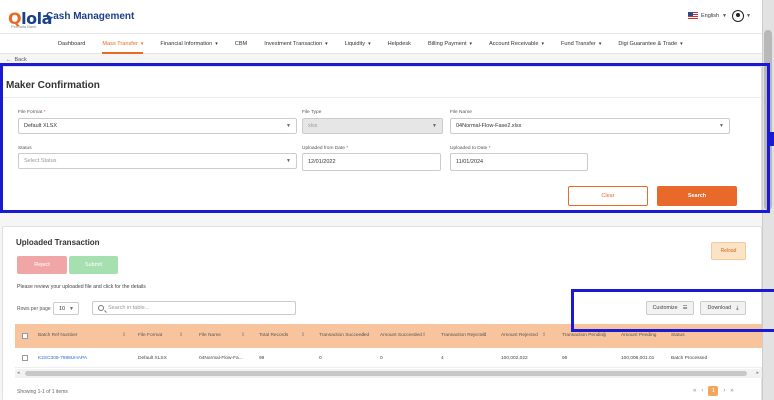  I want to click on table-cell: Batch Processed, so click(689, 358).